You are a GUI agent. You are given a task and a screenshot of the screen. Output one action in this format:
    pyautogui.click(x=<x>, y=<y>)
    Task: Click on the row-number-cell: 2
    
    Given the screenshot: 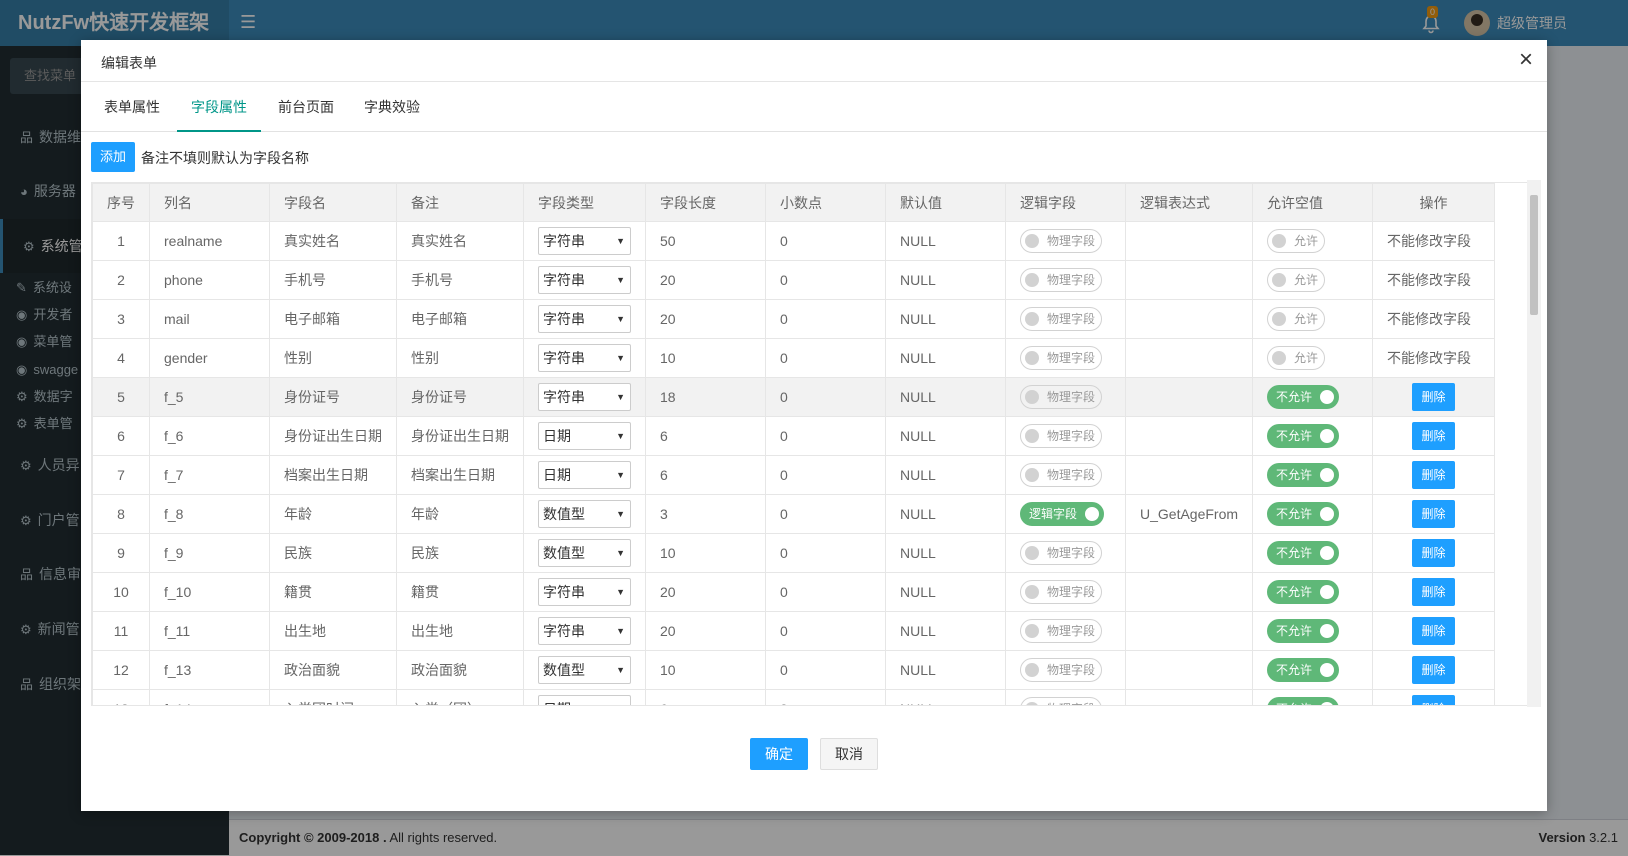 What is the action you would take?
    pyautogui.click(x=121, y=280)
    